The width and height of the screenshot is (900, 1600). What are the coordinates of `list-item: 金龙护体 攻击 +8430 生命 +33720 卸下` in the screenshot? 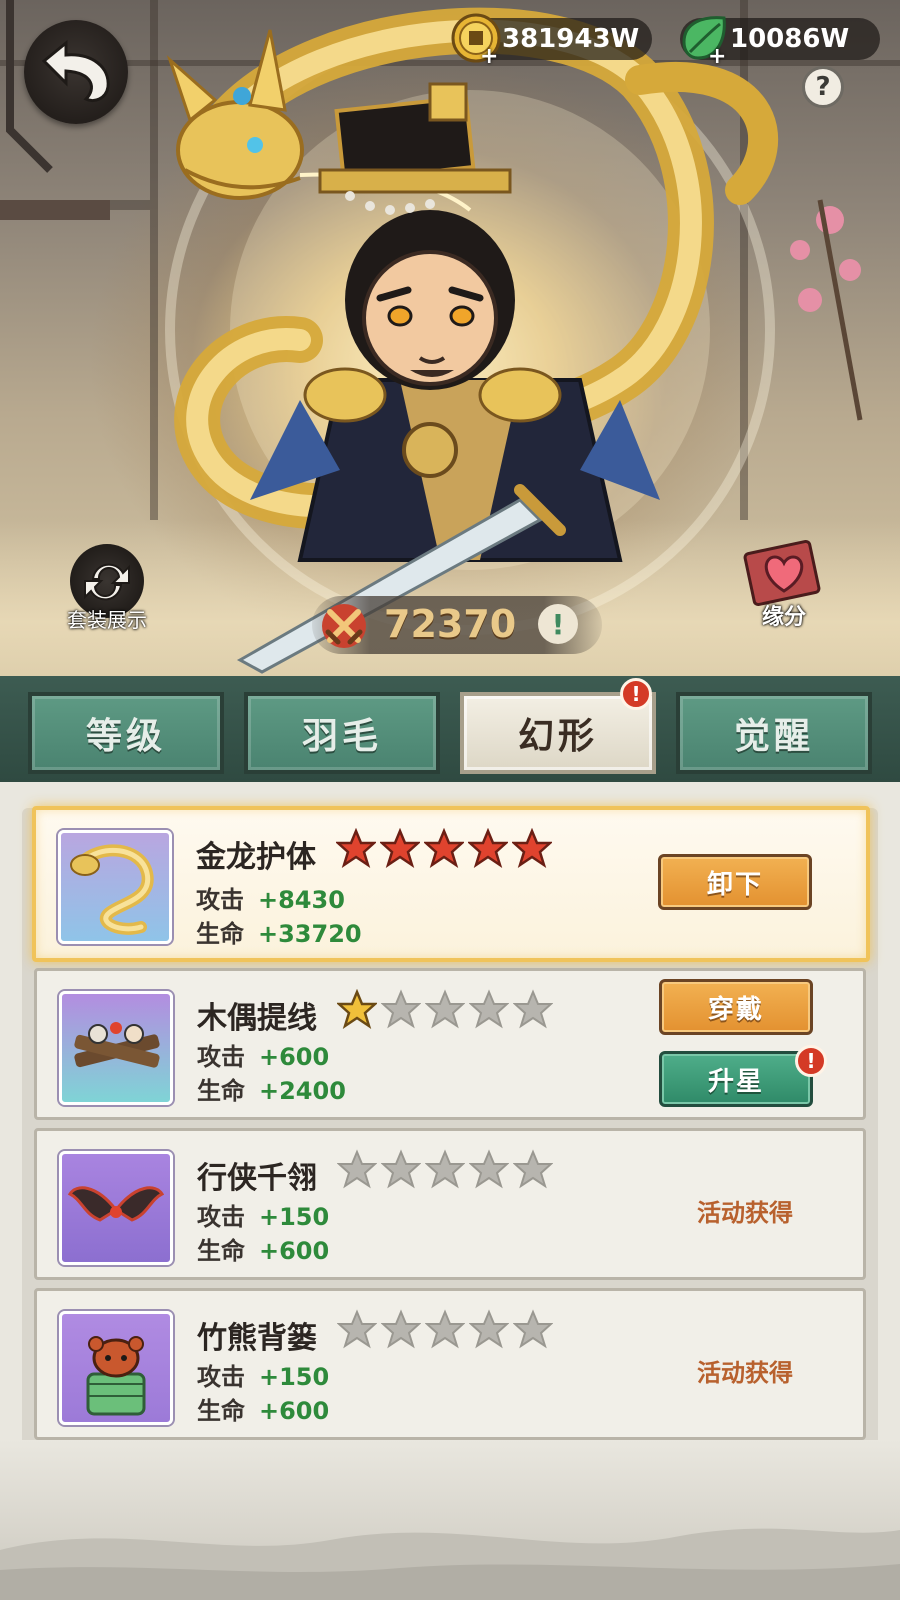 It's located at (451, 884).